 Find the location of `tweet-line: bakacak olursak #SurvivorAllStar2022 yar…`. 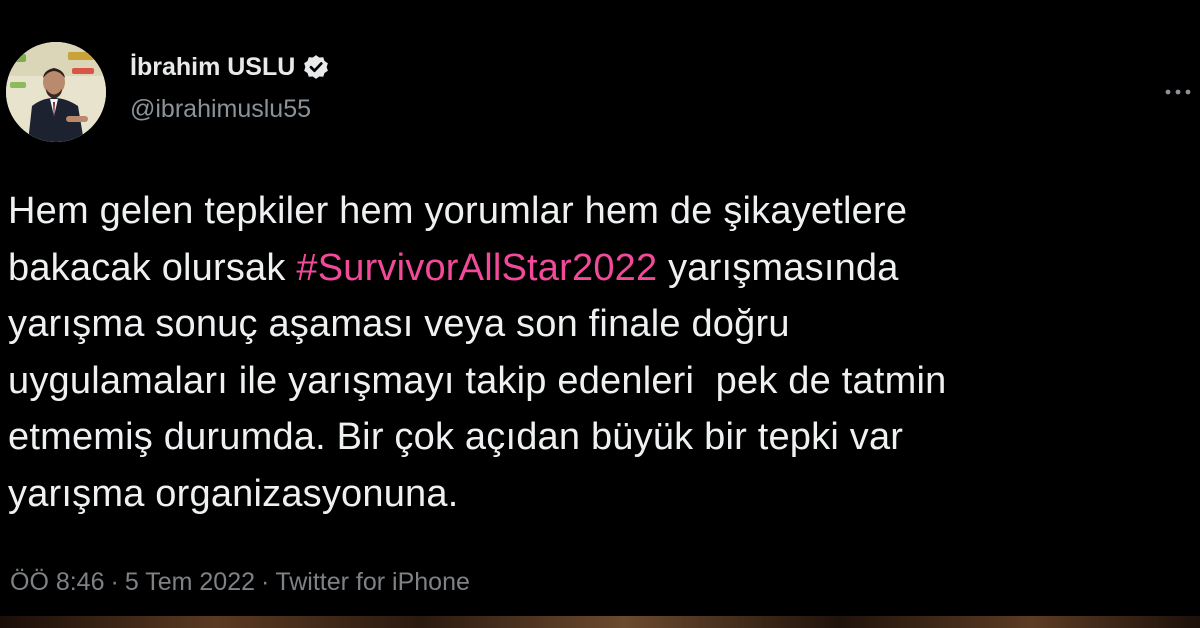

tweet-line: bakacak olursak #SurvivorAllStar2022 yar… is located at coordinates (598, 268).